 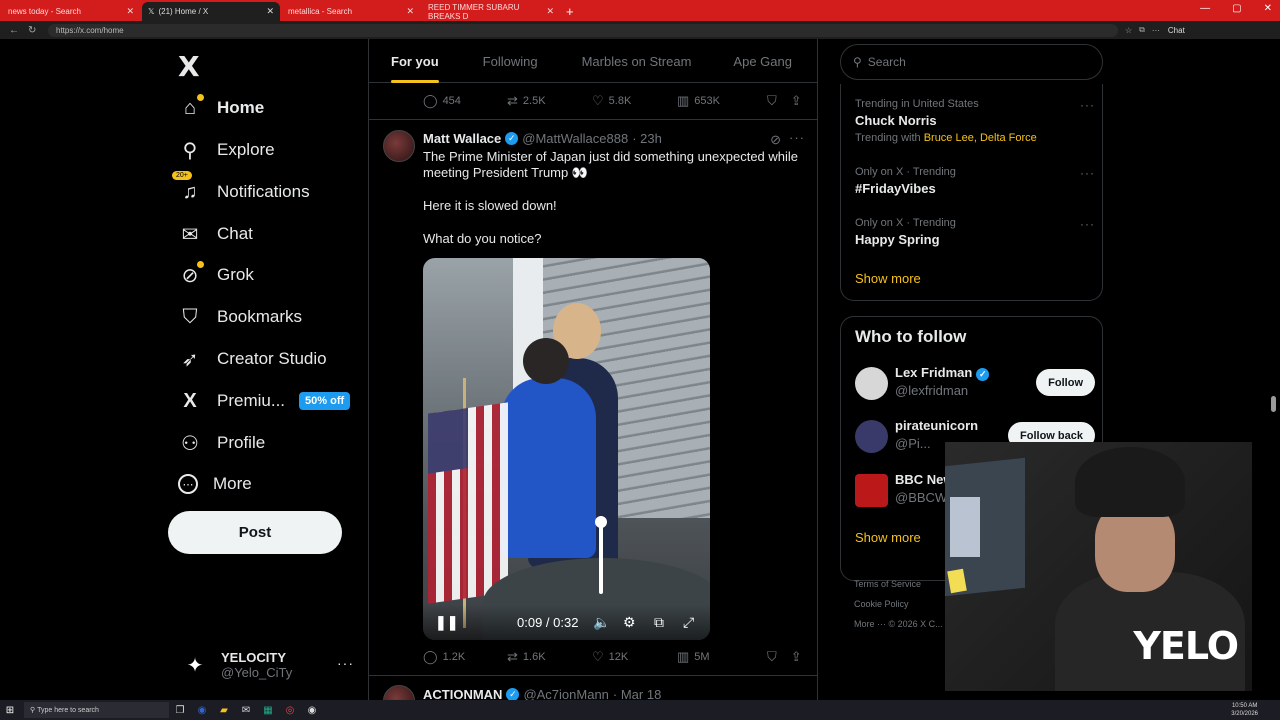 I want to click on webcam-figure, so click(x=1130, y=482).